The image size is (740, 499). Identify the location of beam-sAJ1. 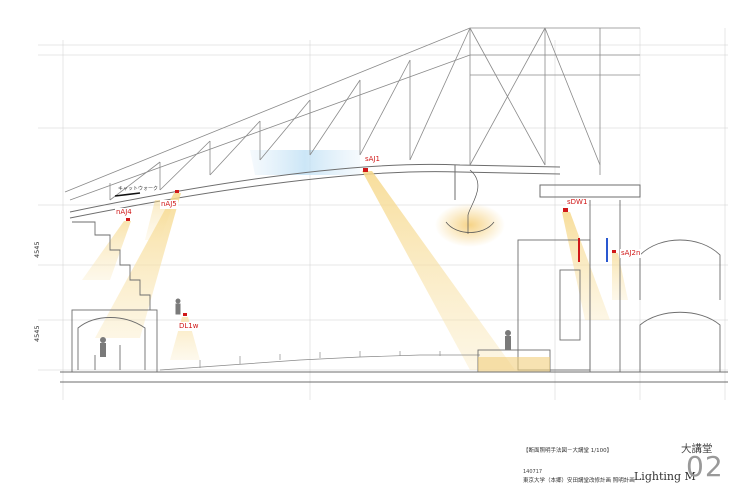
(438, 270).